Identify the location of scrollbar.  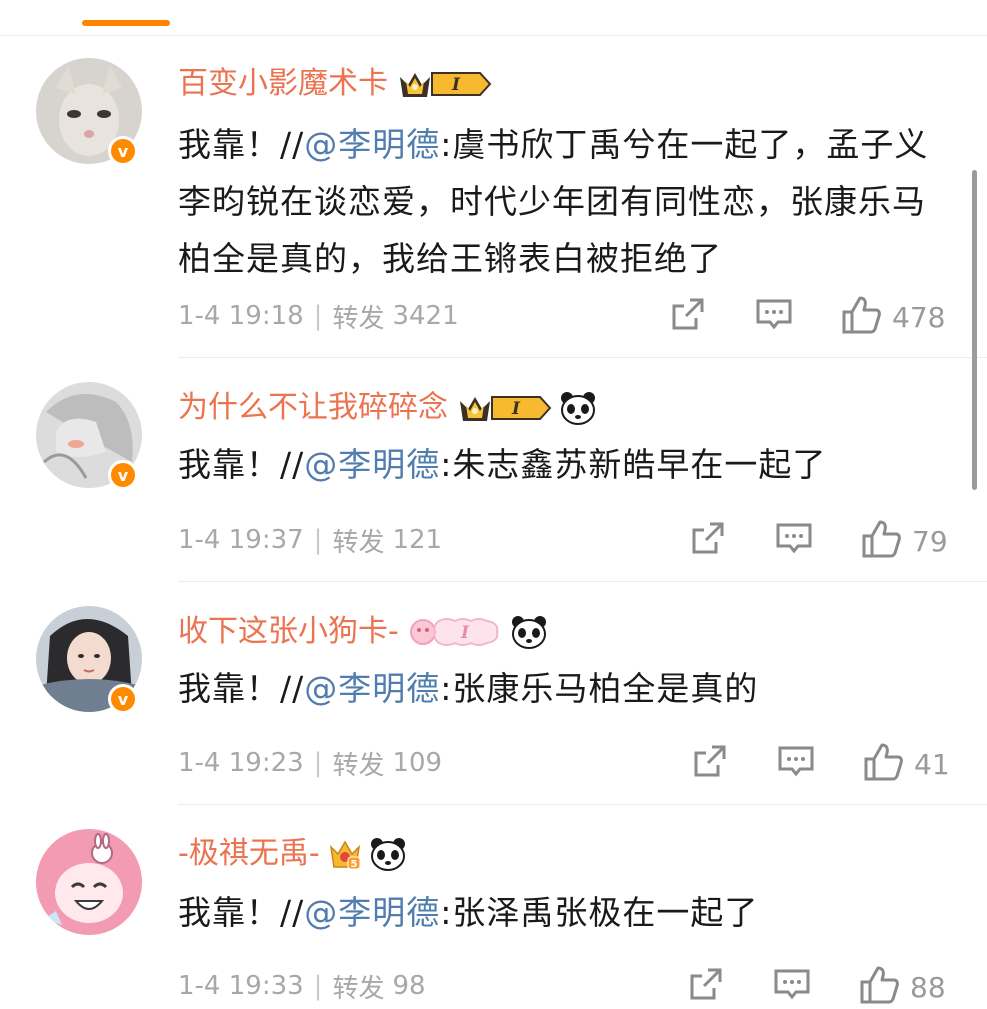
(974, 330).